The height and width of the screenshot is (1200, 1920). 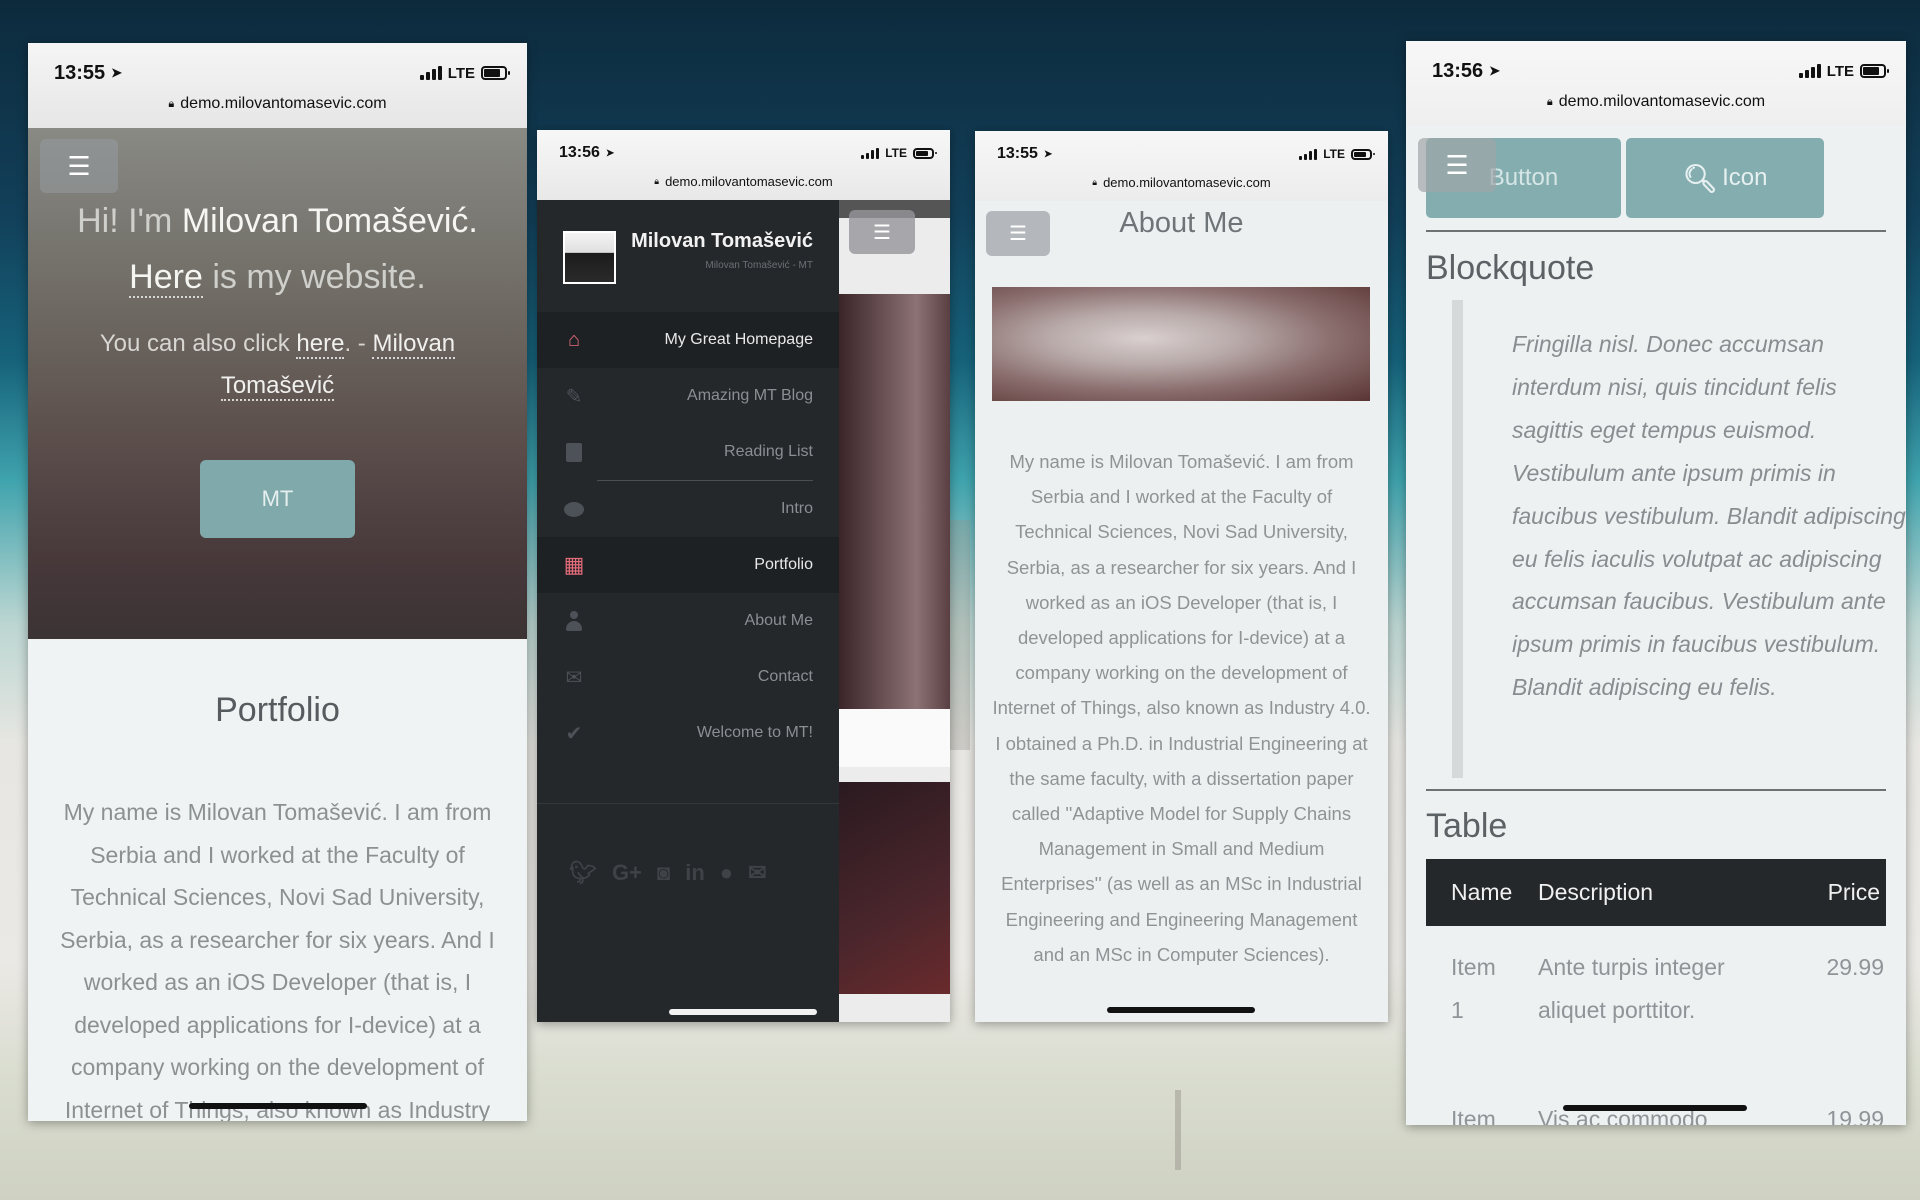 What do you see at coordinates (277, 710) in the screenshot?
I see `portfolio-heading: Portfolio` at bounding box center [277, 710].